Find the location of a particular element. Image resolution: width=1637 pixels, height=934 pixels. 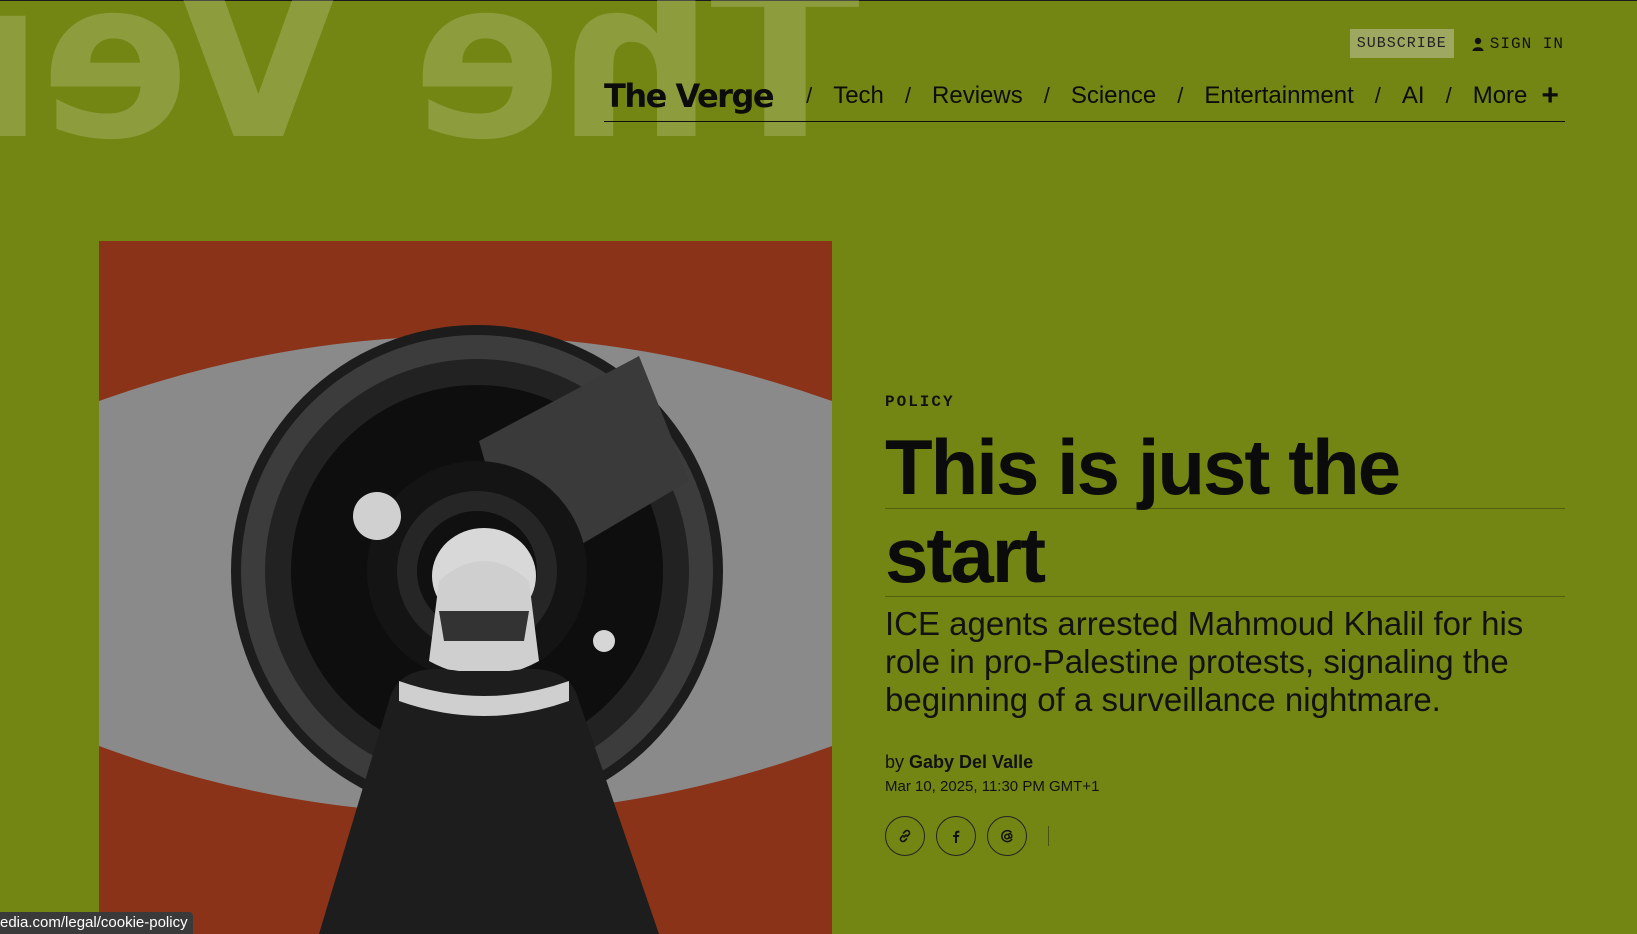

facebook-icon is located at coordinates (956, 836).